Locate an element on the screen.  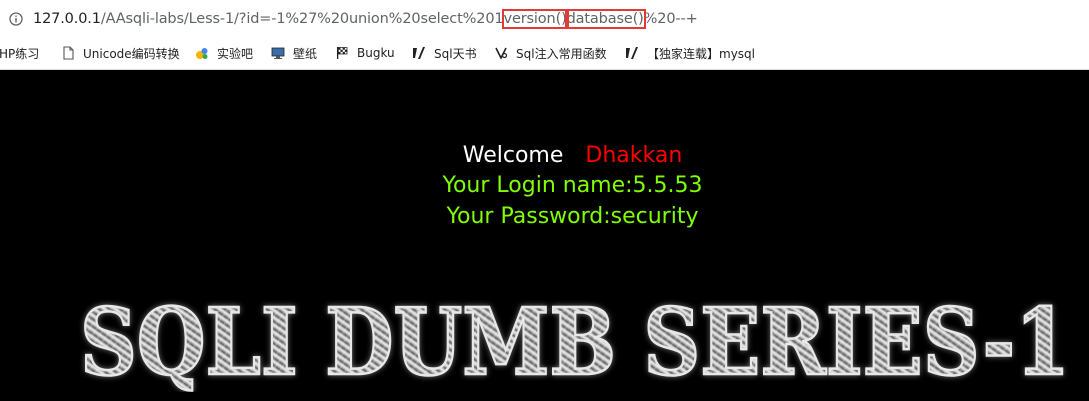
paw-icon is located at coordinates (501, 53).